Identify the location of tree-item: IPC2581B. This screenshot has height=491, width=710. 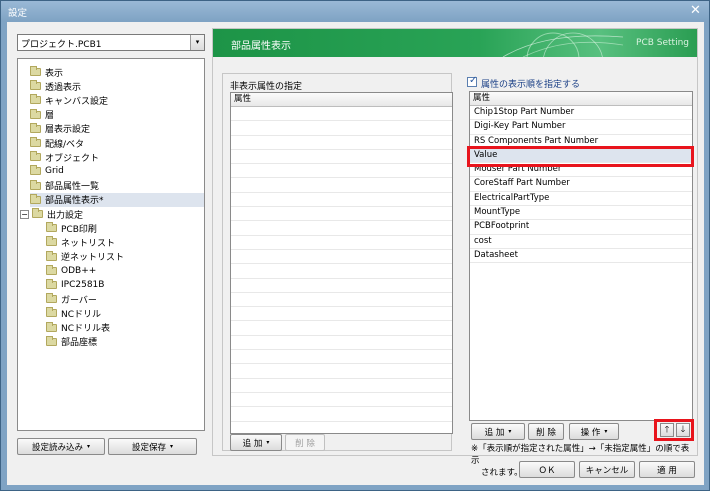
(75, 285).